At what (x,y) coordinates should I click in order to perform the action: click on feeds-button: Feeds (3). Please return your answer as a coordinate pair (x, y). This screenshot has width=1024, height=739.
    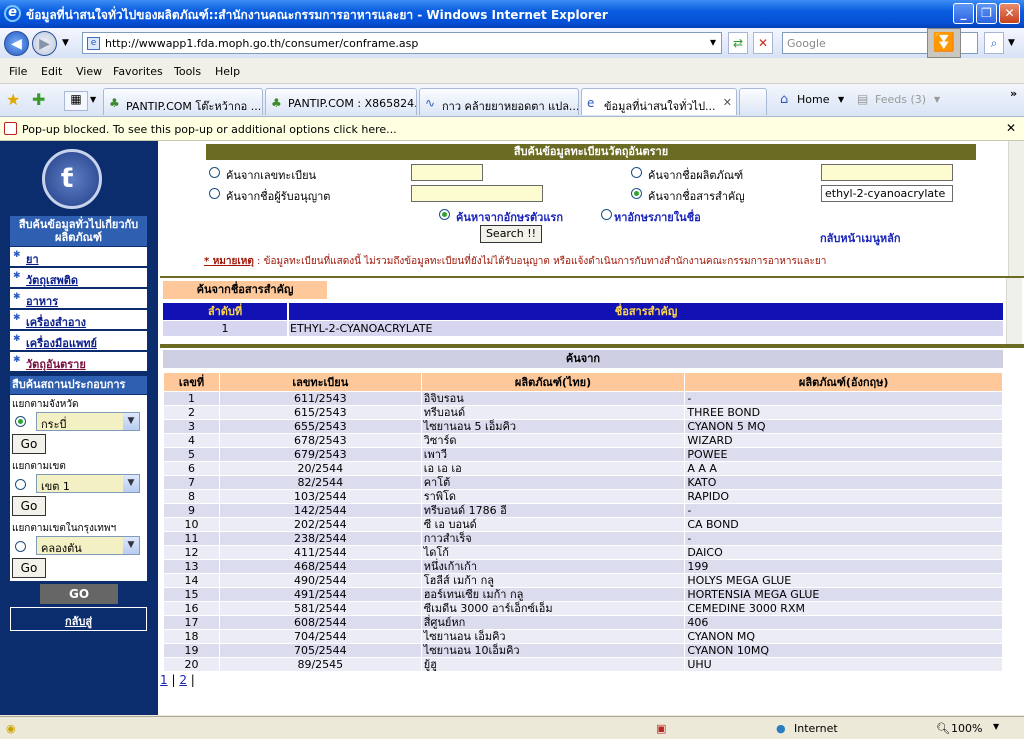
    Looking at the image, I should click on (900, 99).